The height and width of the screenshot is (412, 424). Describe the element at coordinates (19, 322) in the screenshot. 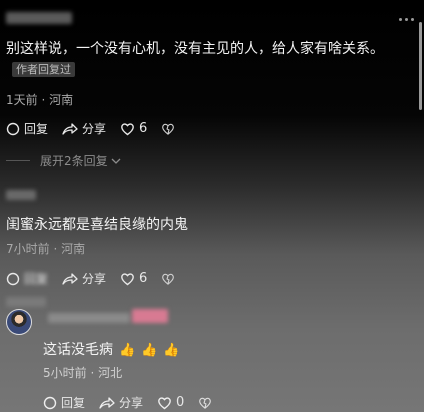

I see `avatar` at that location.